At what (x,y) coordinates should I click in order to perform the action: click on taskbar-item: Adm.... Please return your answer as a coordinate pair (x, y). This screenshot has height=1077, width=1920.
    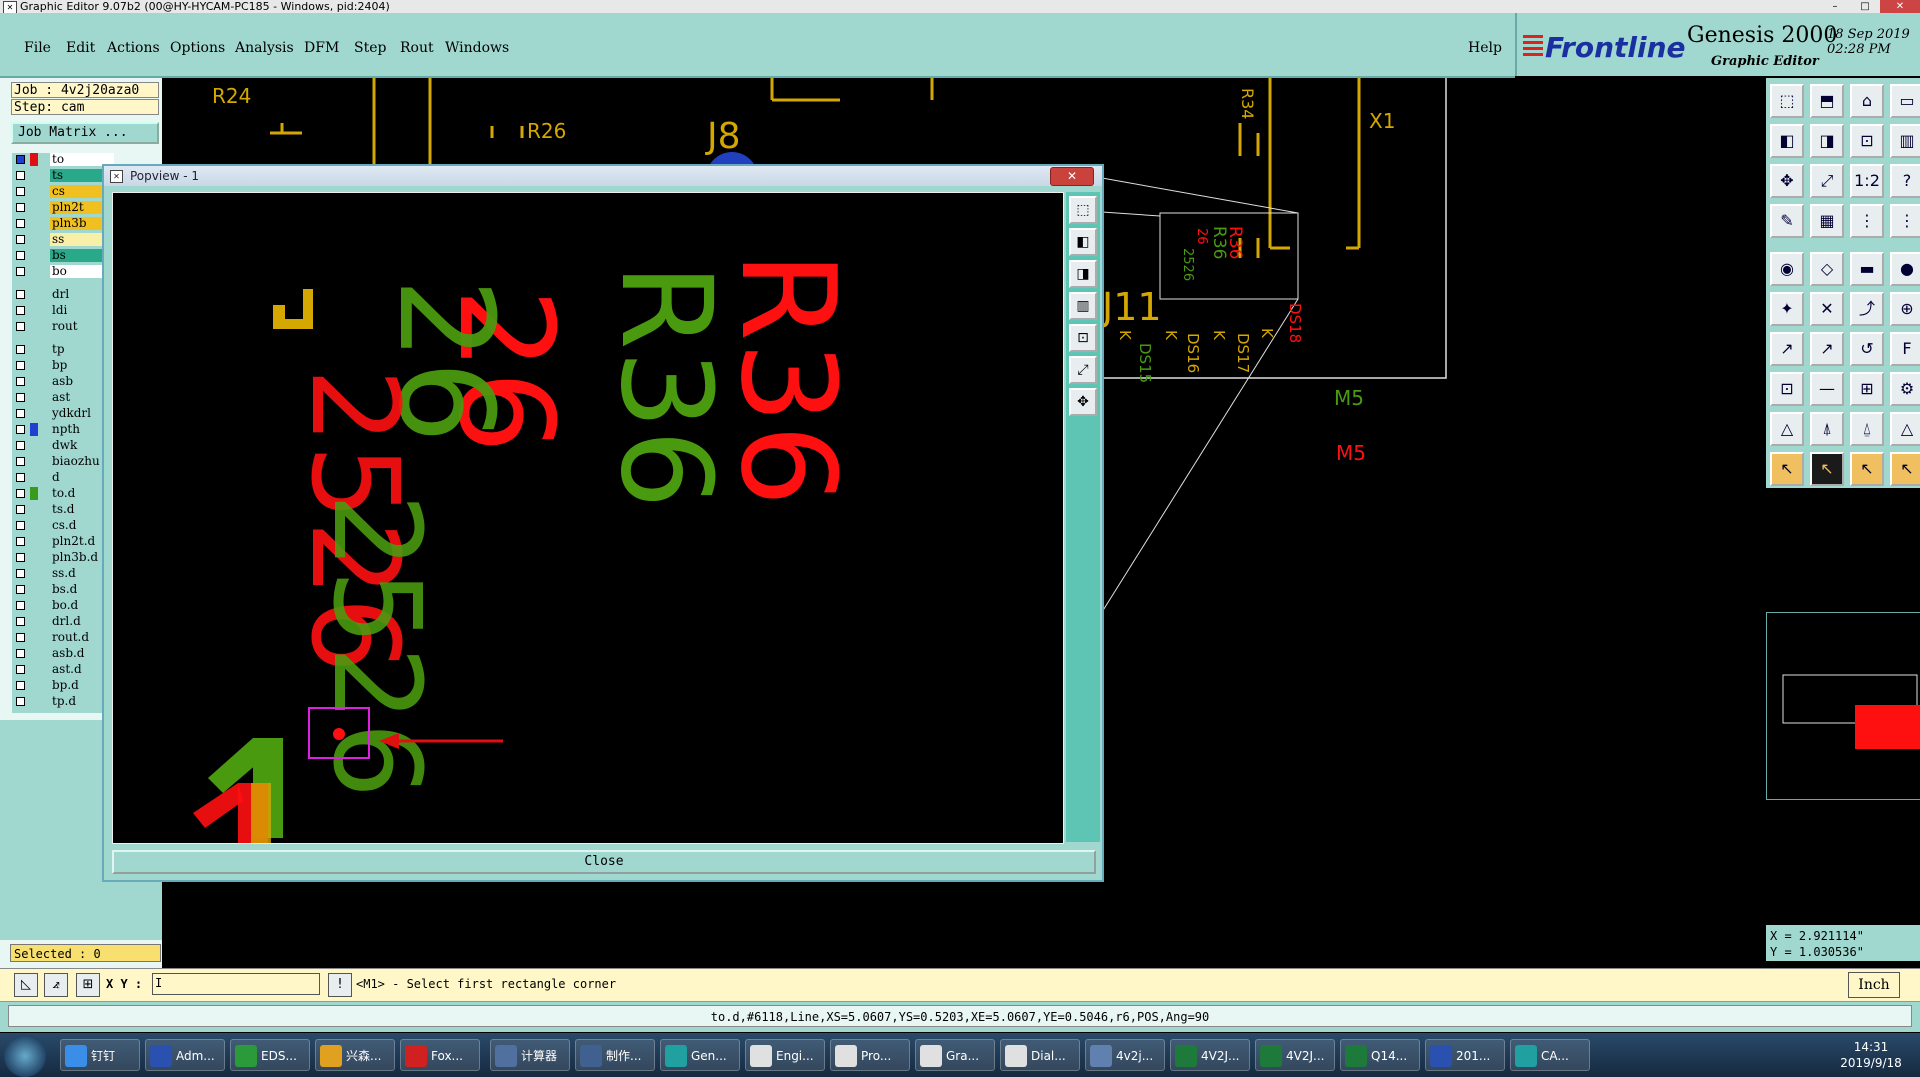
    Looking at the image, I should click on (185, 1055).